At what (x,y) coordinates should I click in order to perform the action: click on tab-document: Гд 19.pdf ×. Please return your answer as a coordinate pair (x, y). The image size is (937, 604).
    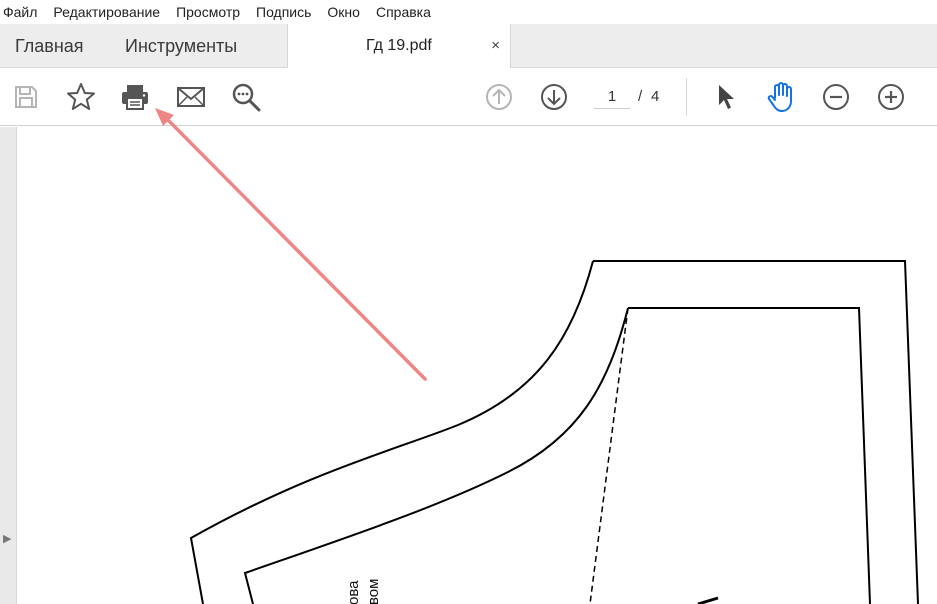
    Looking at the image, I should click on (399, 46).